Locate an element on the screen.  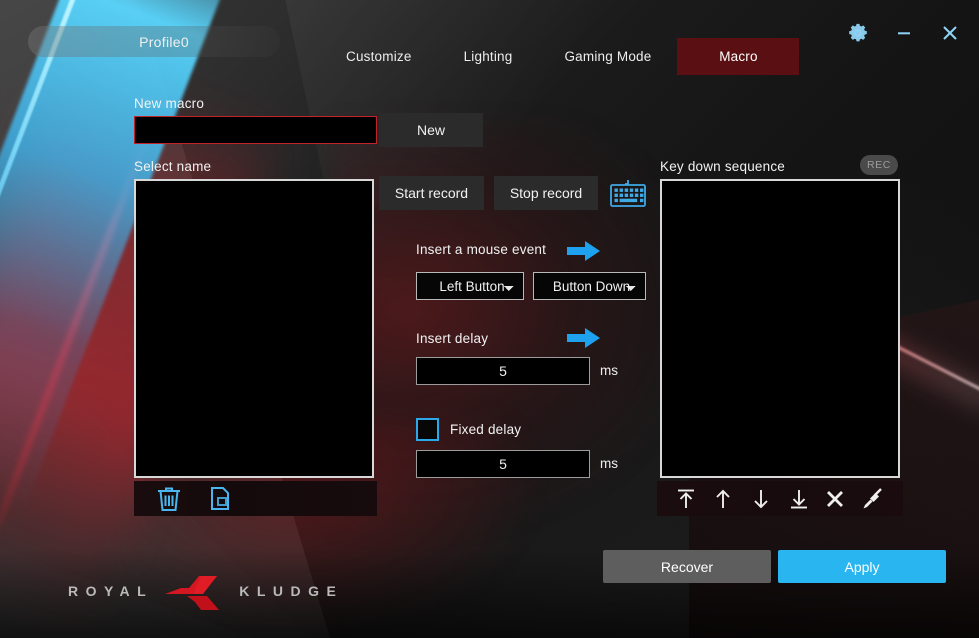
start-record-button: Start record is located at coordinates (431, 193).